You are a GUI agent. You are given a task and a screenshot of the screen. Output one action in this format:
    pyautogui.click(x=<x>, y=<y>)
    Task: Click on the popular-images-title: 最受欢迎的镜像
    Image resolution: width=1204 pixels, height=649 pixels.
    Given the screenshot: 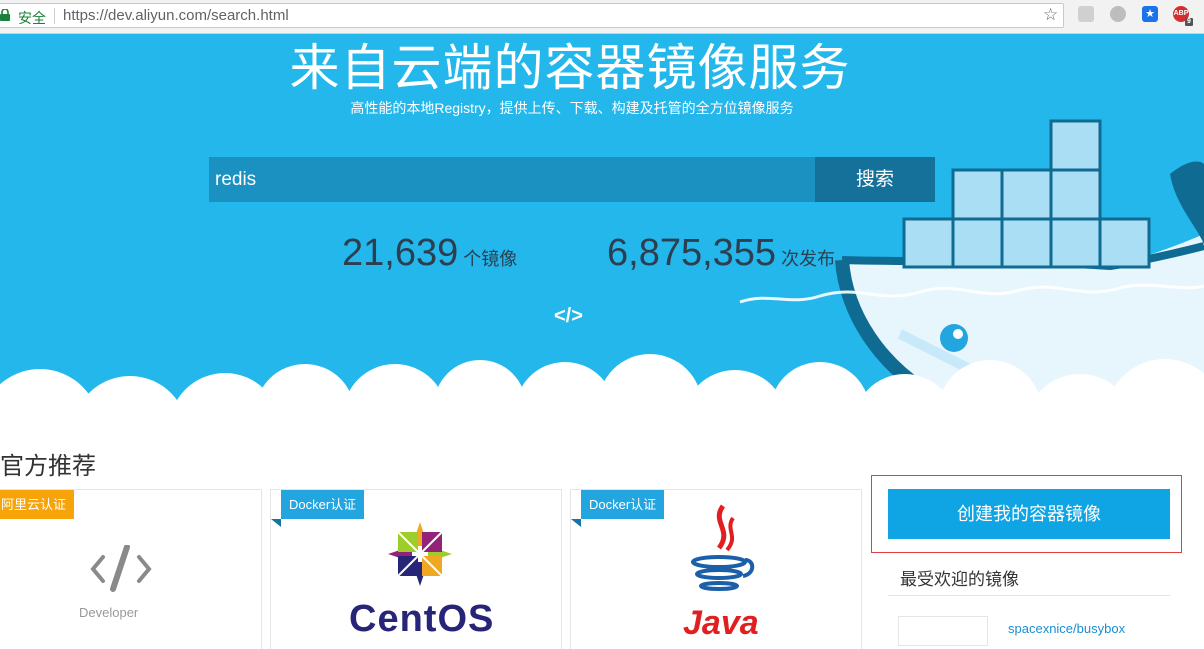 What is the action you would take?
    pyautogui.click(x=959, y=579)
    